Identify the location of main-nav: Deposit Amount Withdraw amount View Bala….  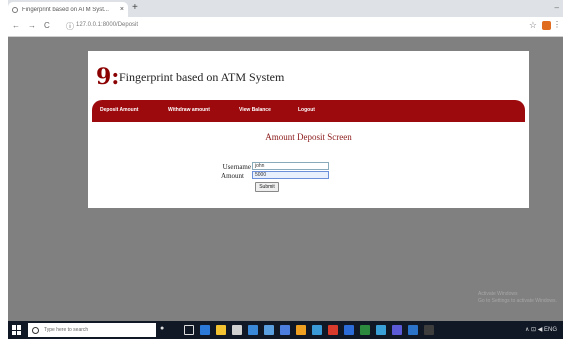
(308, 111).